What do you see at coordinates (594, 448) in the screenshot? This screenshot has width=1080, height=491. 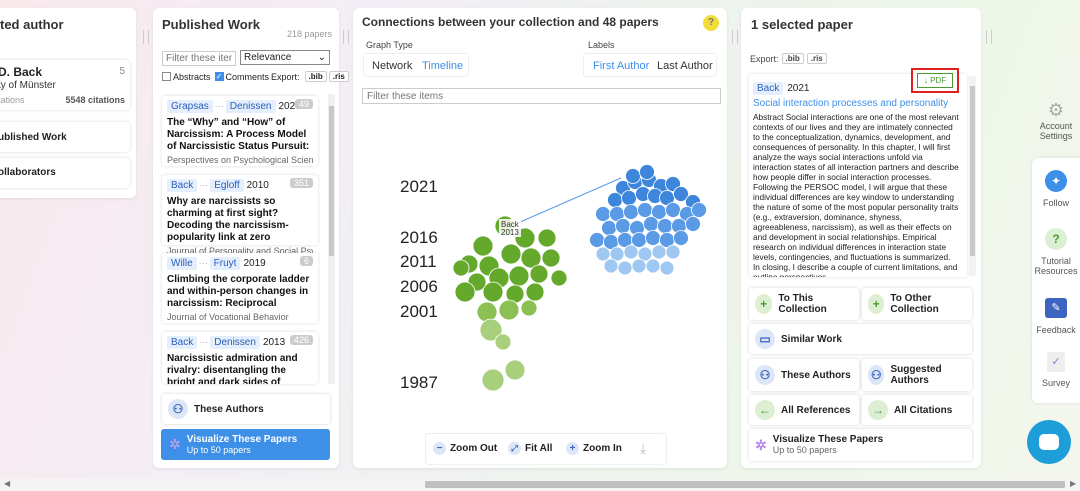 I see `zoom-in-button: + Zoom In` at bounding box center [594, 448].